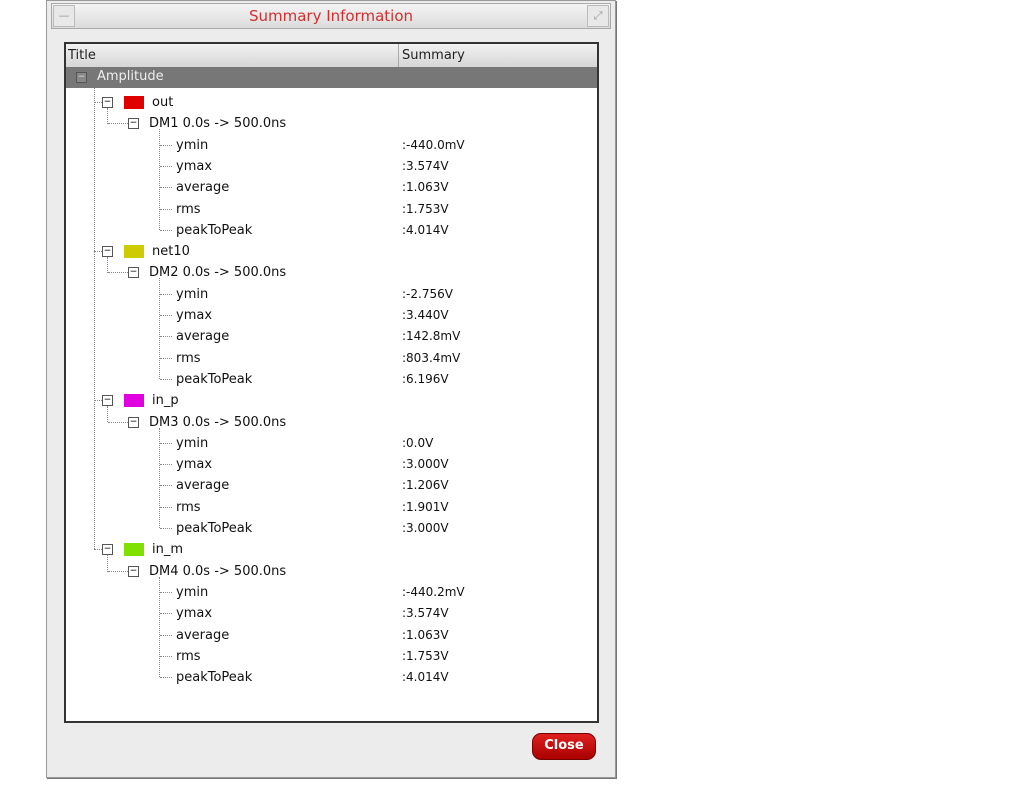 This screenshot has height=790, width=1013. Describe the element at coordinates (331, 77) in the screenshot. I see `group-row-amplitude: − Amplitude` at that location.